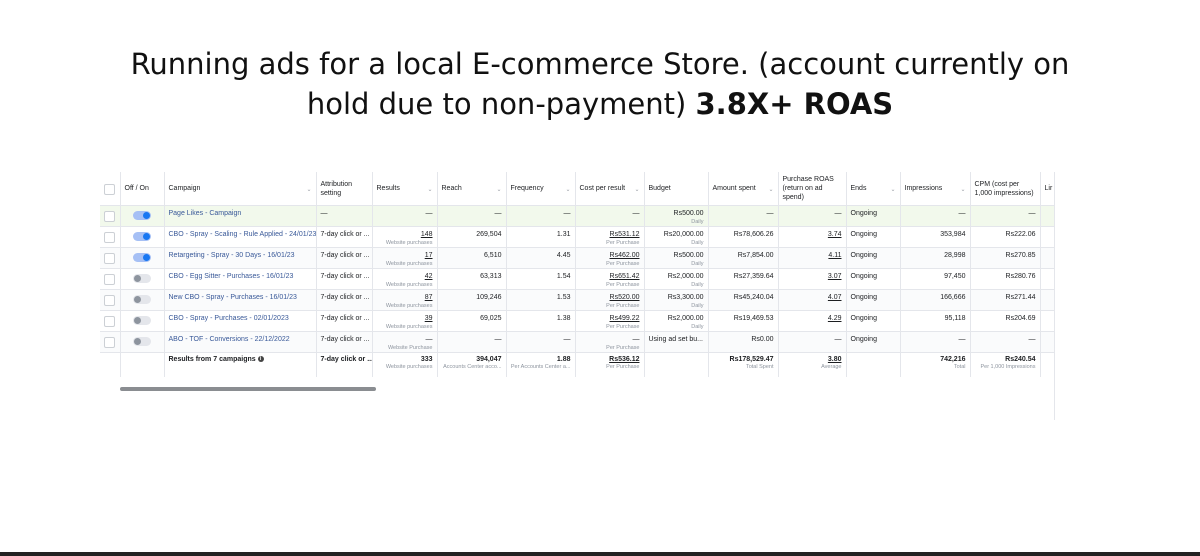 This screenshot has height=556, width=1200. Describe the element at coordinates (405, 189) in the screenshot. I see `header-results: Results ⌄` at that location.